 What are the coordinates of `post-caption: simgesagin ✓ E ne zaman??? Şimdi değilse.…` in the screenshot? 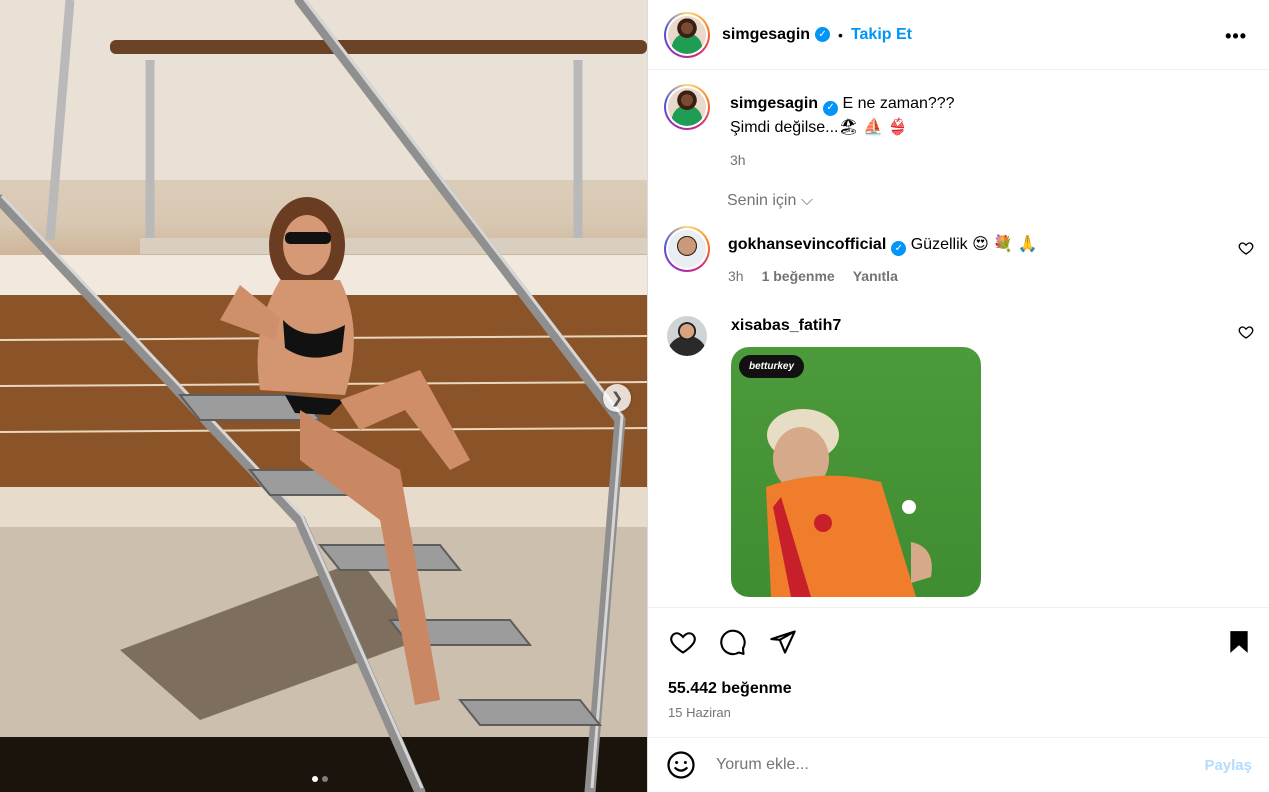 It's located at (809, 128).